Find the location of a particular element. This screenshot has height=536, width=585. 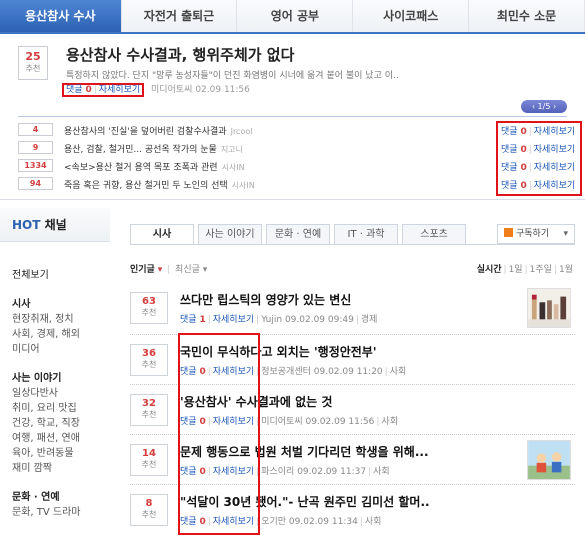

sidebar-heading-current: 시사 is located at coordinates (55, 304).